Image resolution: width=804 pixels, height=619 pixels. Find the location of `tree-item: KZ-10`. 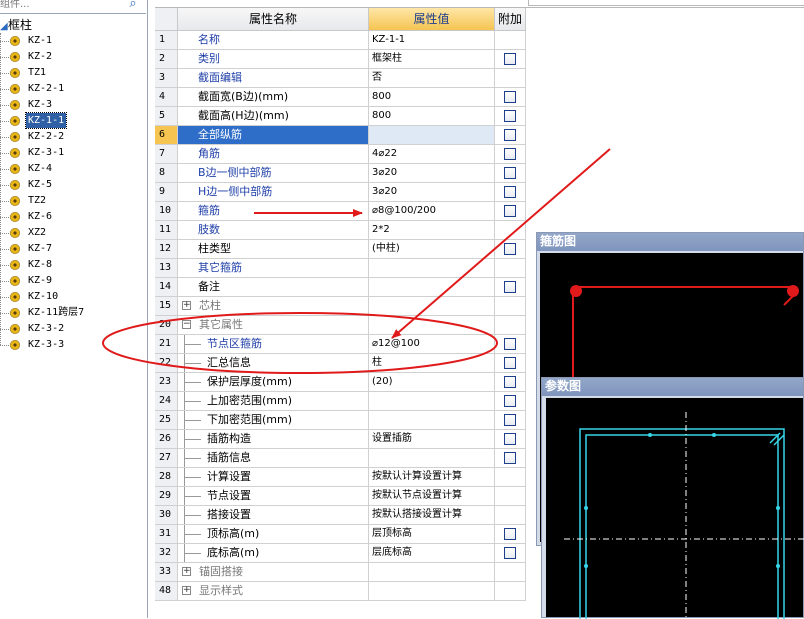

tree-item: KZ-10 is located at coordinates (73, 297).